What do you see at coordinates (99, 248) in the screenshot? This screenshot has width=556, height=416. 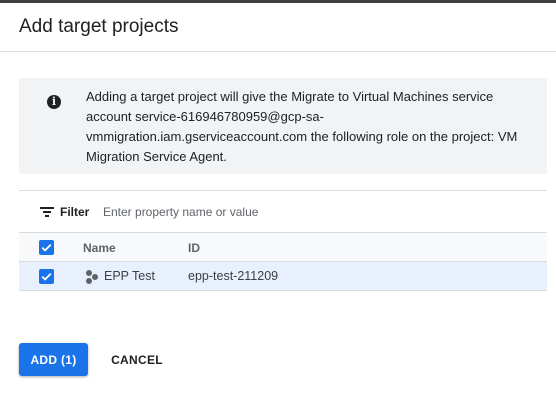 I see `column-header-name: Name` at bounding box center [99, 248].